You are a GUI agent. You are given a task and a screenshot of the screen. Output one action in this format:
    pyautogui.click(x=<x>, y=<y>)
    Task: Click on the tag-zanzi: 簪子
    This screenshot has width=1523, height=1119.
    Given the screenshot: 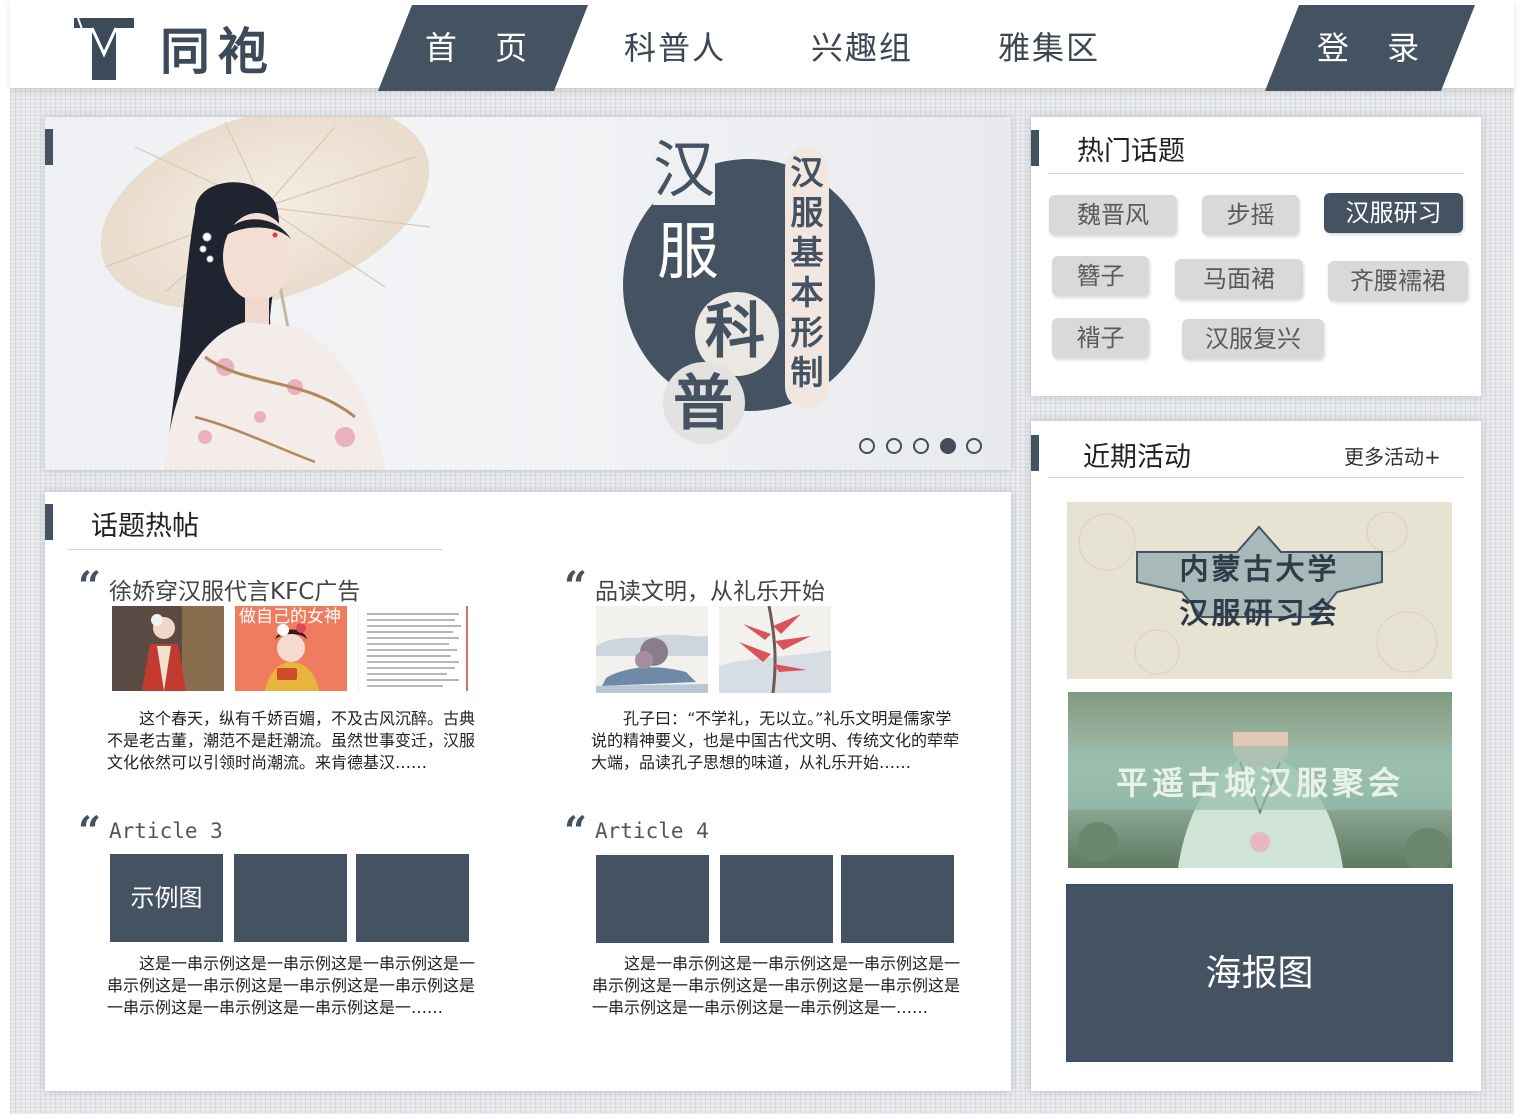 What is the action you would take?
    pyautogui.click(x=1100, y=276)
    